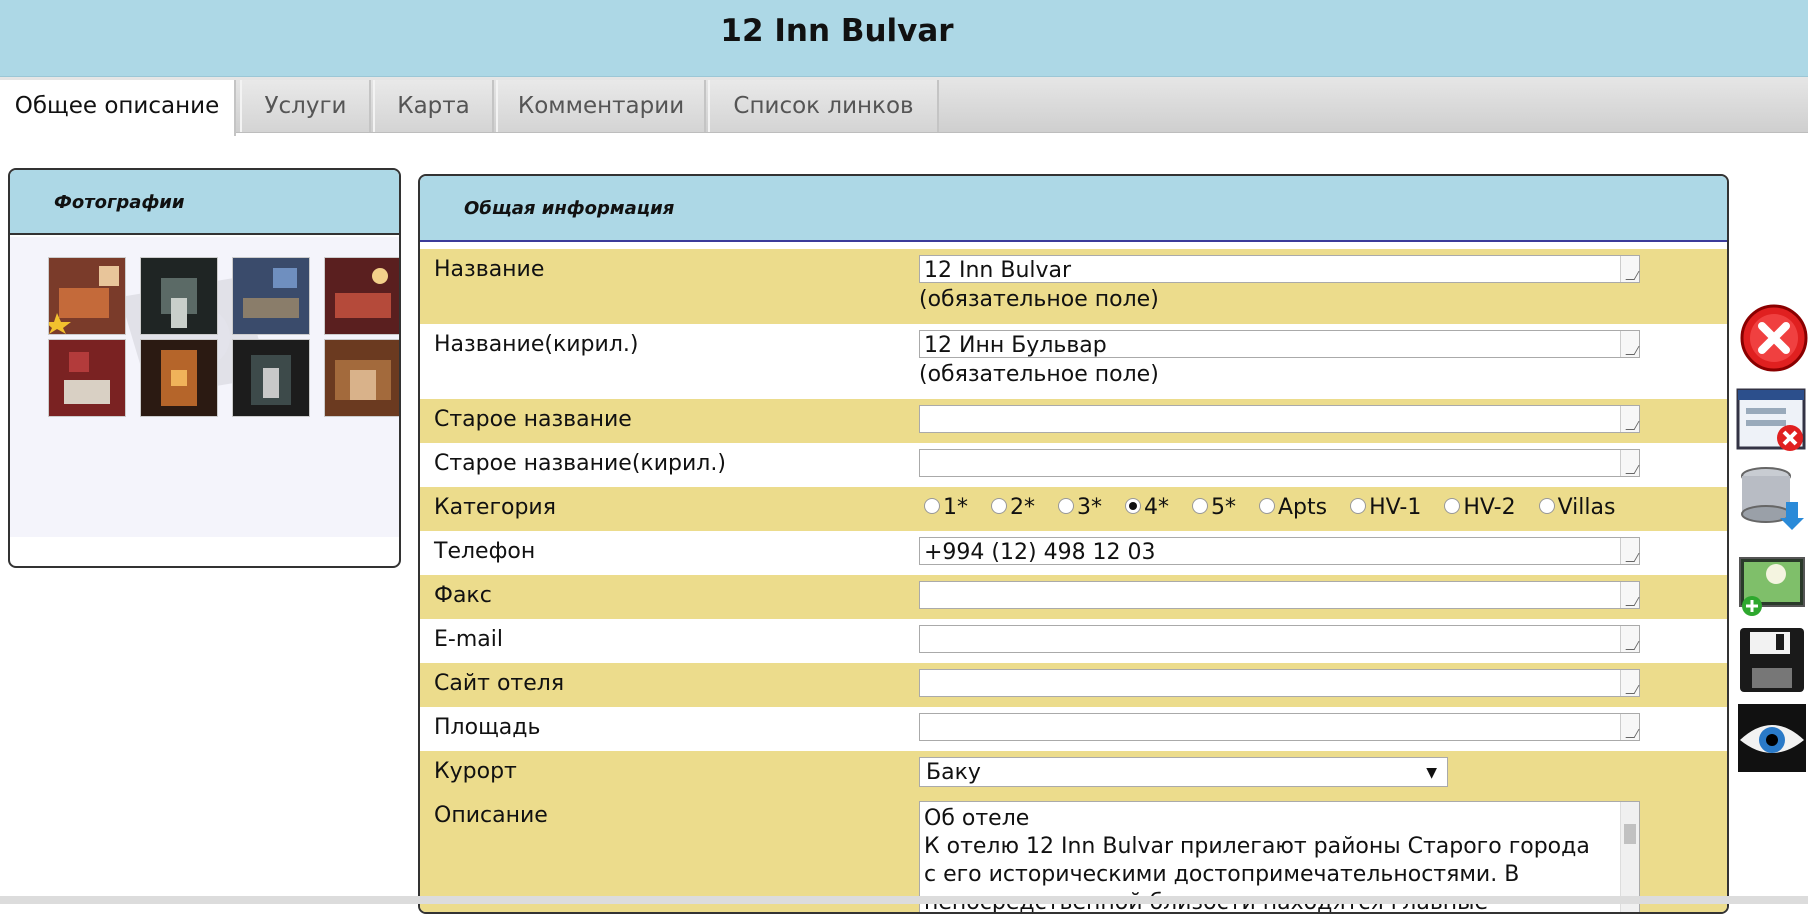  What do you see at coordinates (601, 106) in the screenshot?
I see `tab-comments: Комментарии` at bounding box center [601, 106].